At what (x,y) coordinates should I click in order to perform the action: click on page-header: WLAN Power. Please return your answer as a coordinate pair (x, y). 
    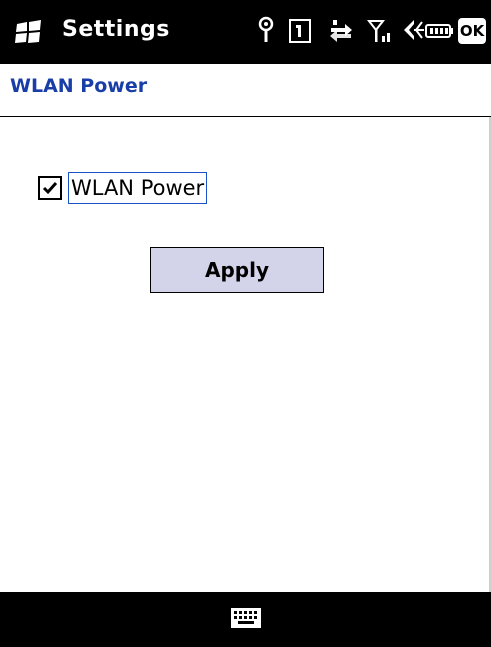
    Looking at the image, I should click on (245, 90).